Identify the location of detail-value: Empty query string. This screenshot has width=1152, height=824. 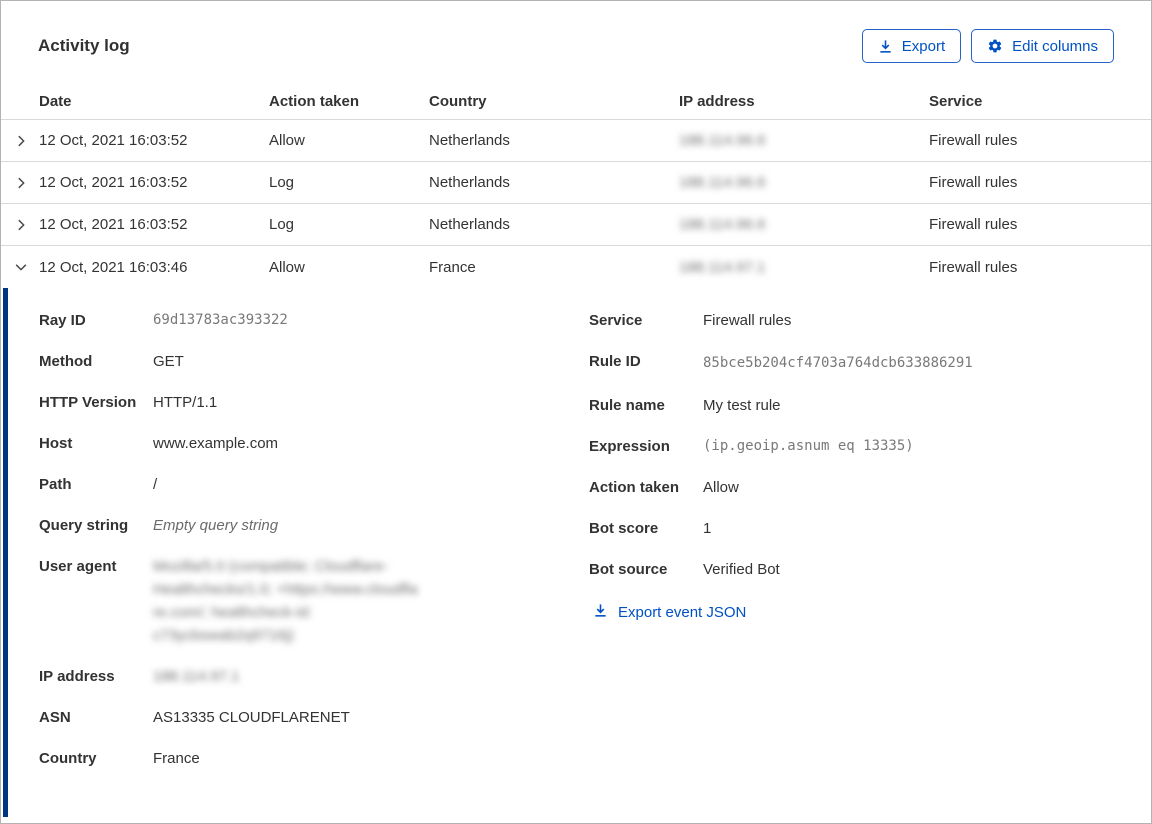
(216, 525).